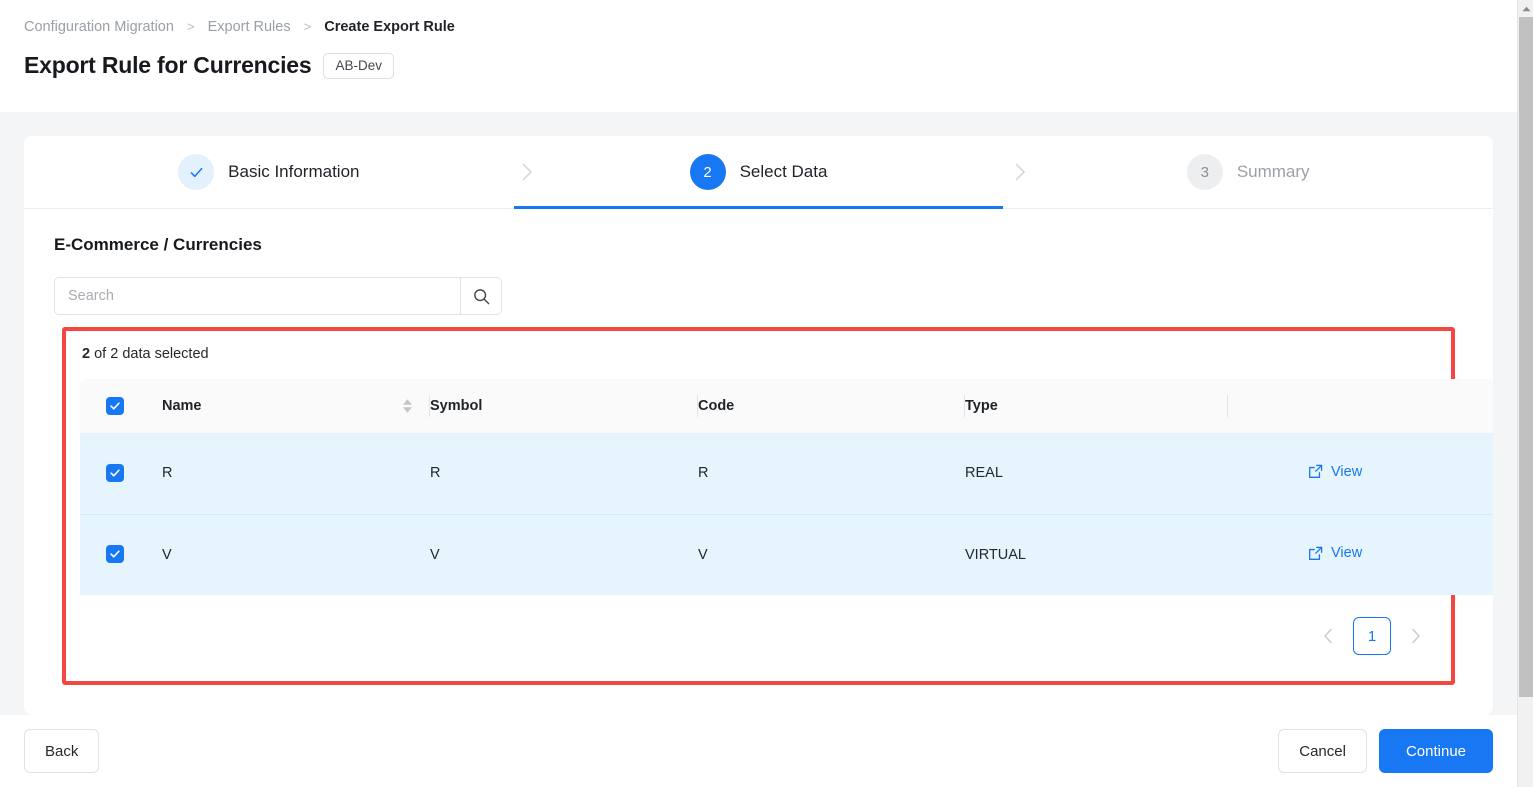 The height and width of the screenshot is (787, 1533). I want to click on cell-symbol: V, so click(435, 554).